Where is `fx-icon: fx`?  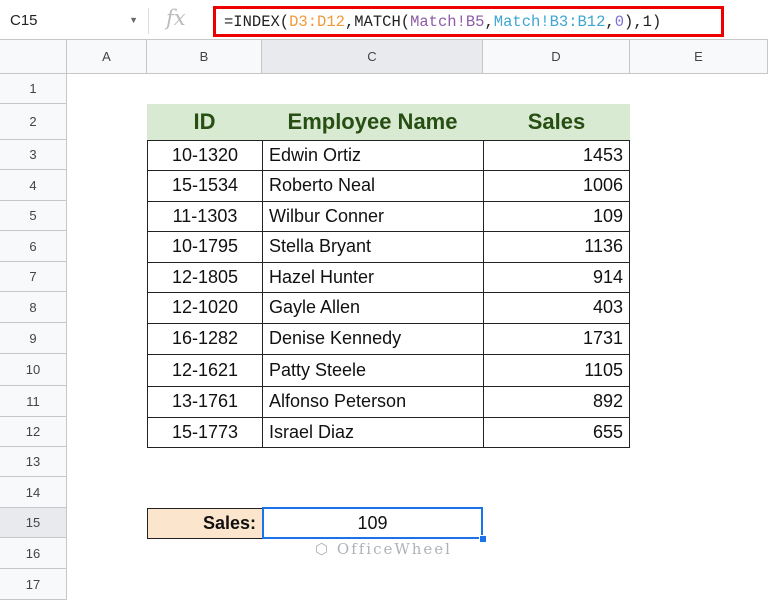 fx-icon: fx is located at coordinates (176, 18).